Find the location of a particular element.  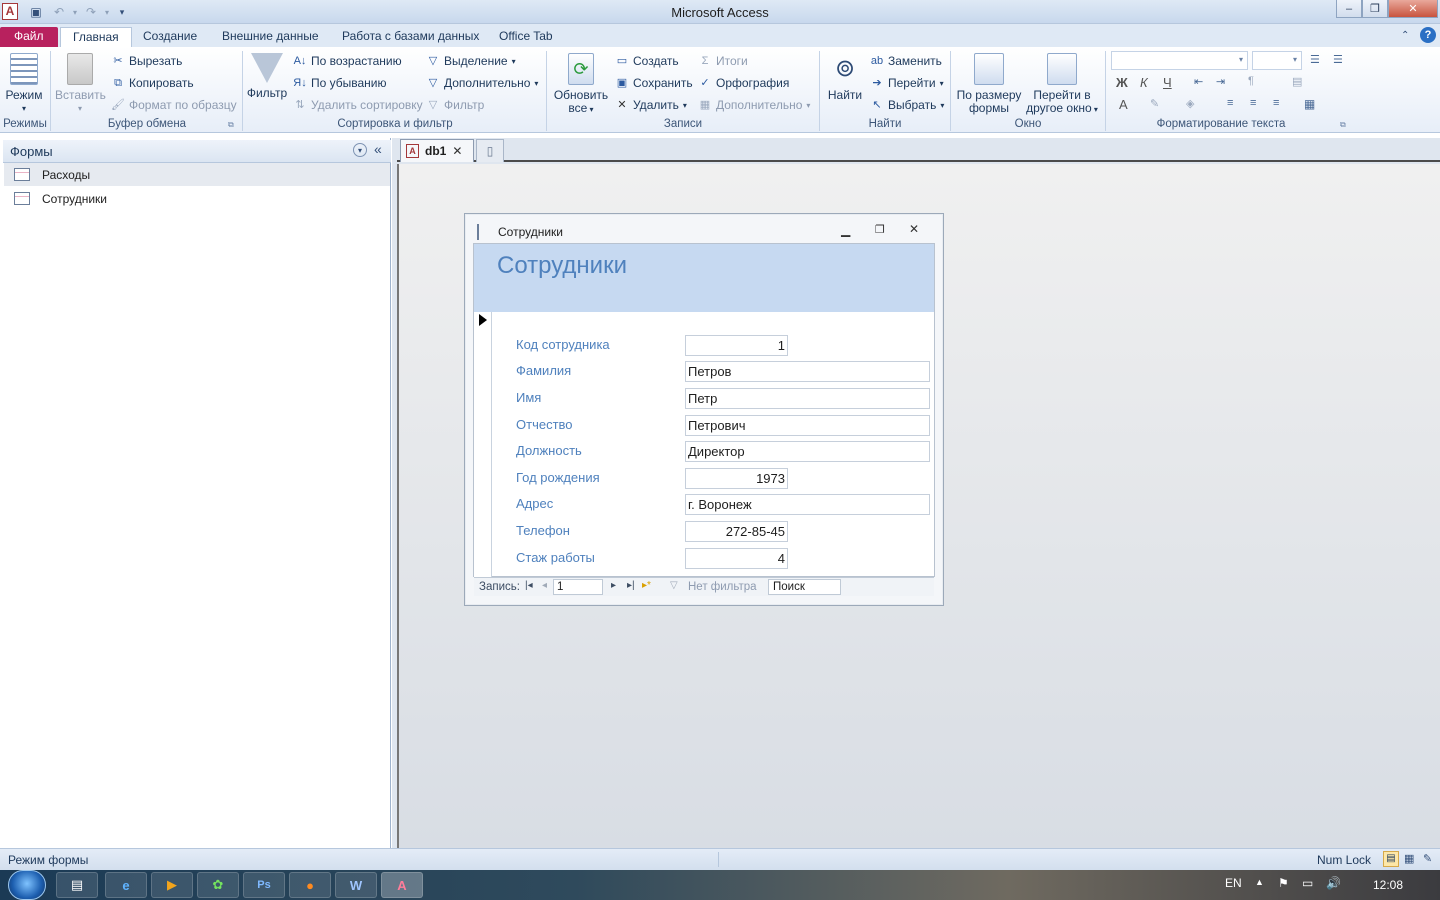

position-field: Директор is located at coordinates (807, 451).